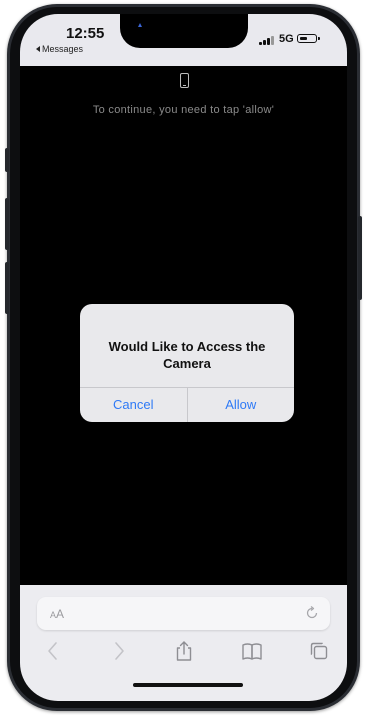 This screenshot has width=366, height=715. I want to click on side-button-volume-up, so click(7, 224).